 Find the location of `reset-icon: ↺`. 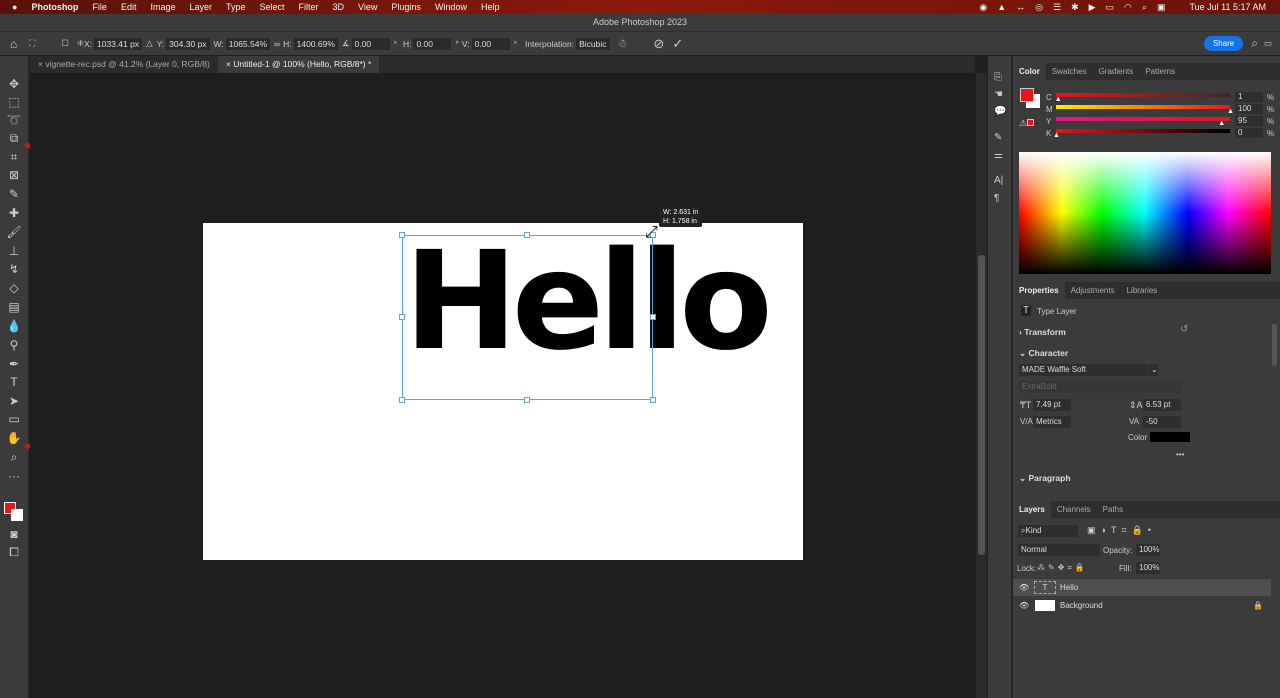

reset-icon: ↺ is located at coordinates (1184, 329).